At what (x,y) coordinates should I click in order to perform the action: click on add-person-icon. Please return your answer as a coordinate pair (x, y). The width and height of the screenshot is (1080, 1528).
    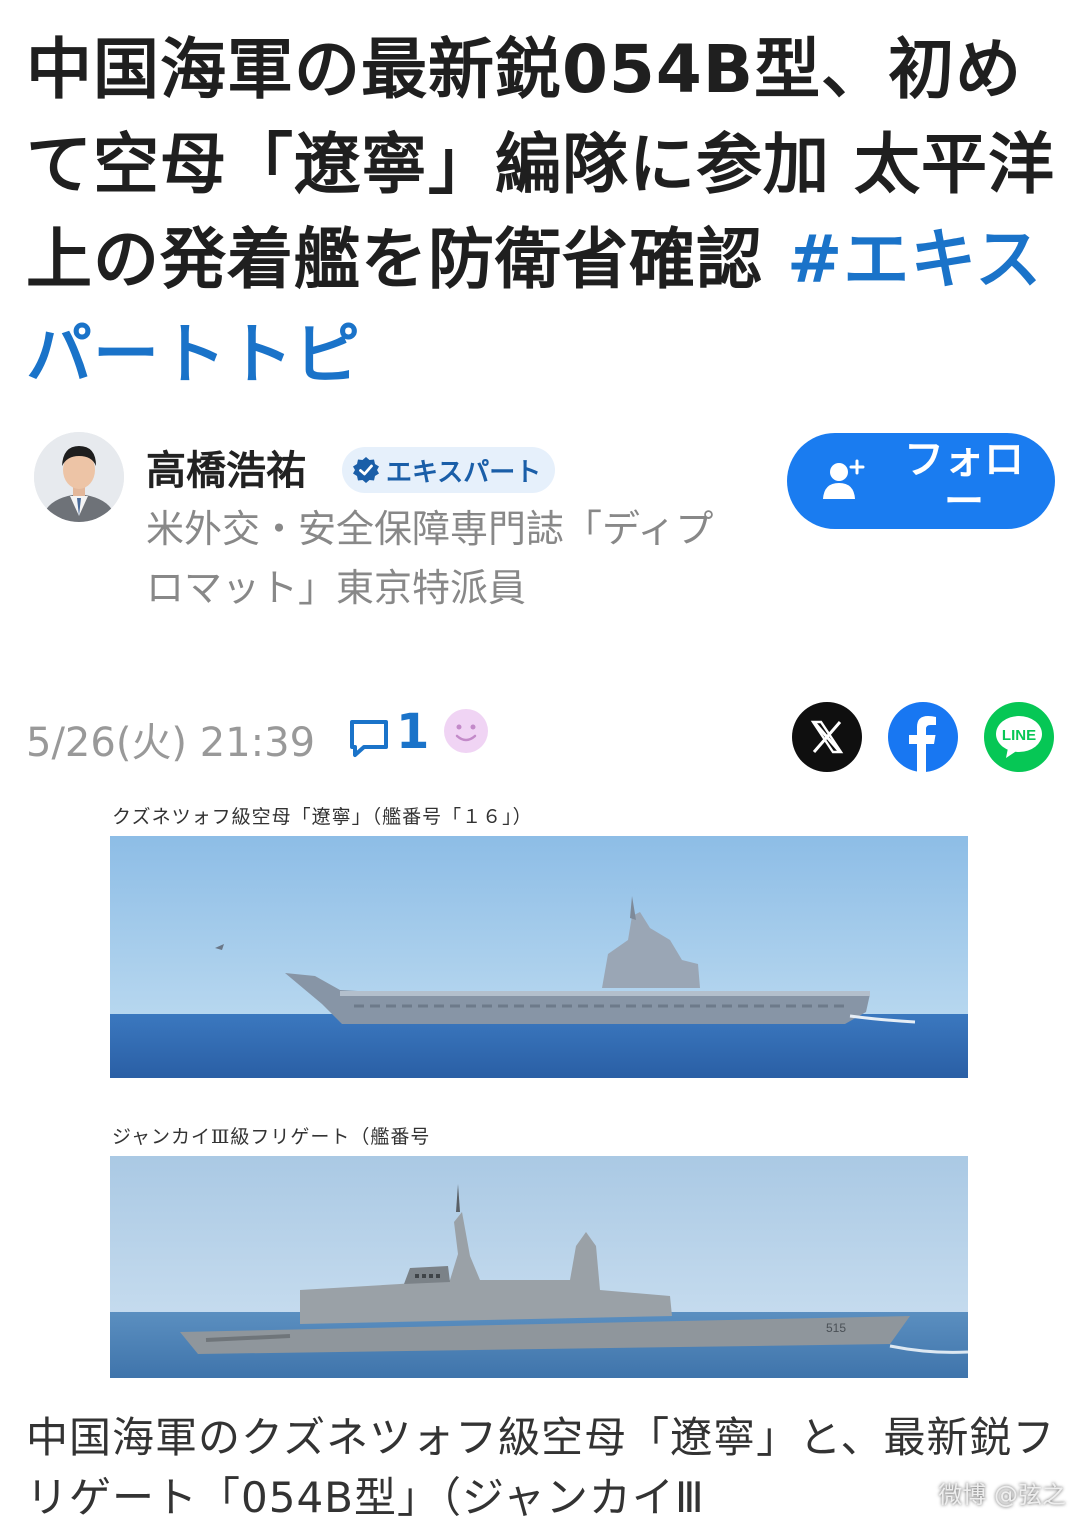
    Looking at the image, I should click on (844, 479).